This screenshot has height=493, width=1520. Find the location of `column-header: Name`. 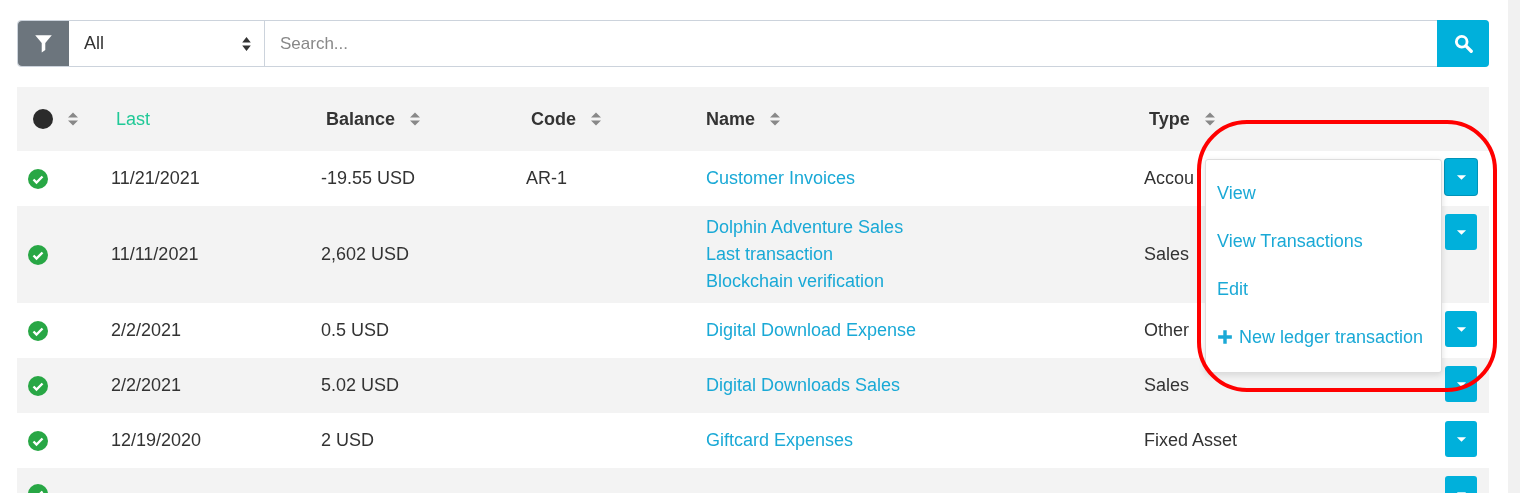

column-header: Name is located at coordinates (731, 119).